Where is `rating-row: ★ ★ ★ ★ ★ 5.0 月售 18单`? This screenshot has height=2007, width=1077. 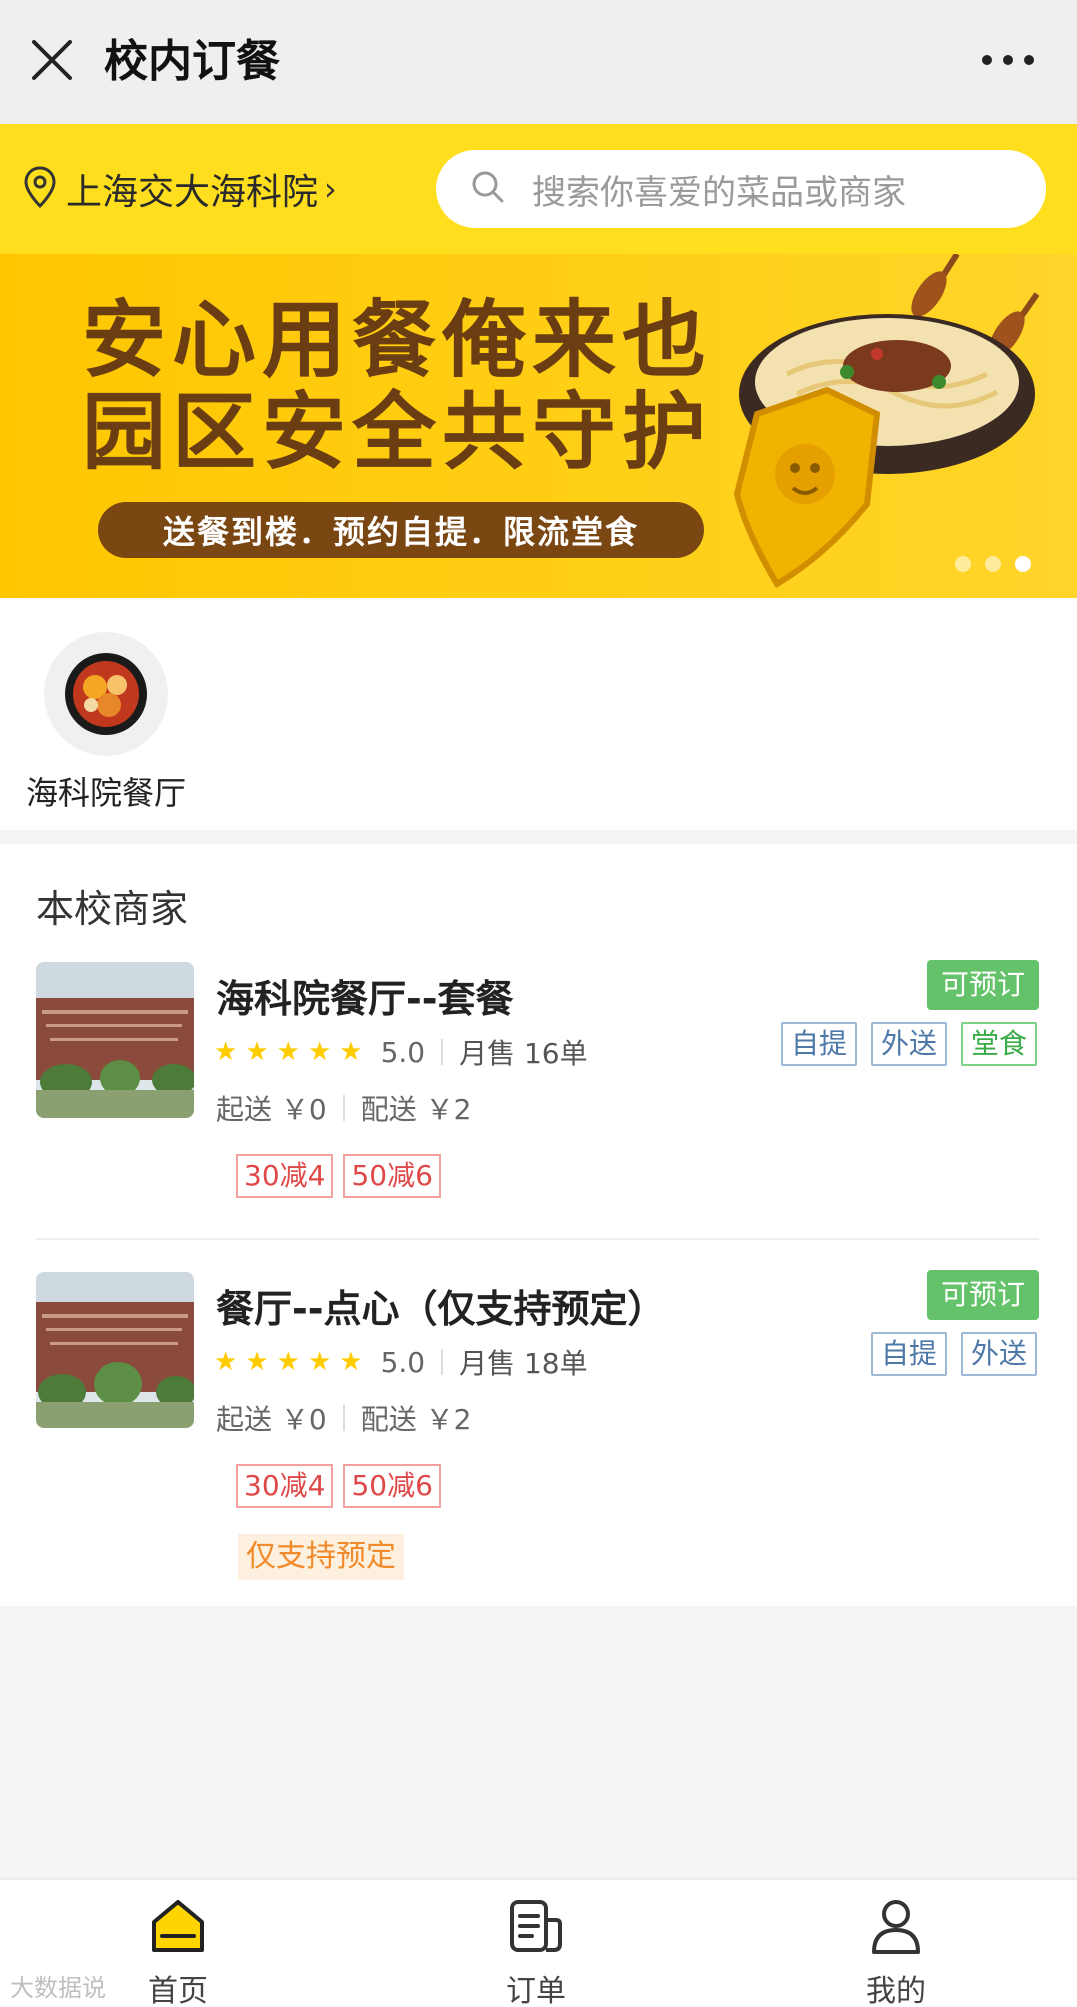
rating-row: ★ ★ ★ ★ ★ 5.0 月售 18单 is located at coordinates (401, 1362).